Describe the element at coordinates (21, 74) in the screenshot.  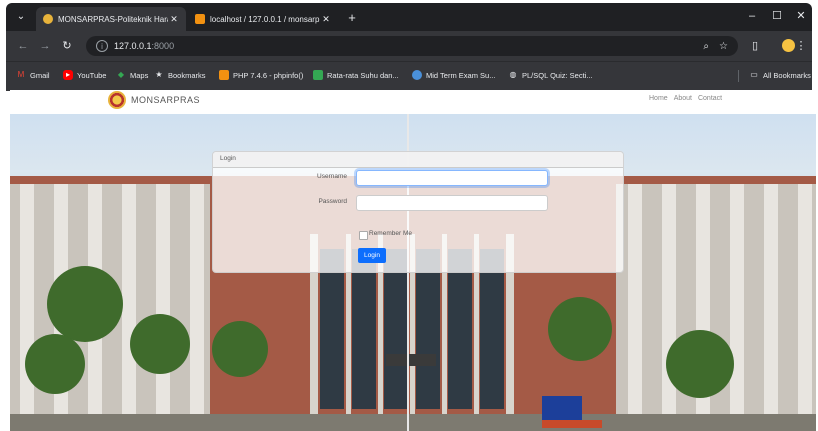
I see `gmail-icon: M` at that location.